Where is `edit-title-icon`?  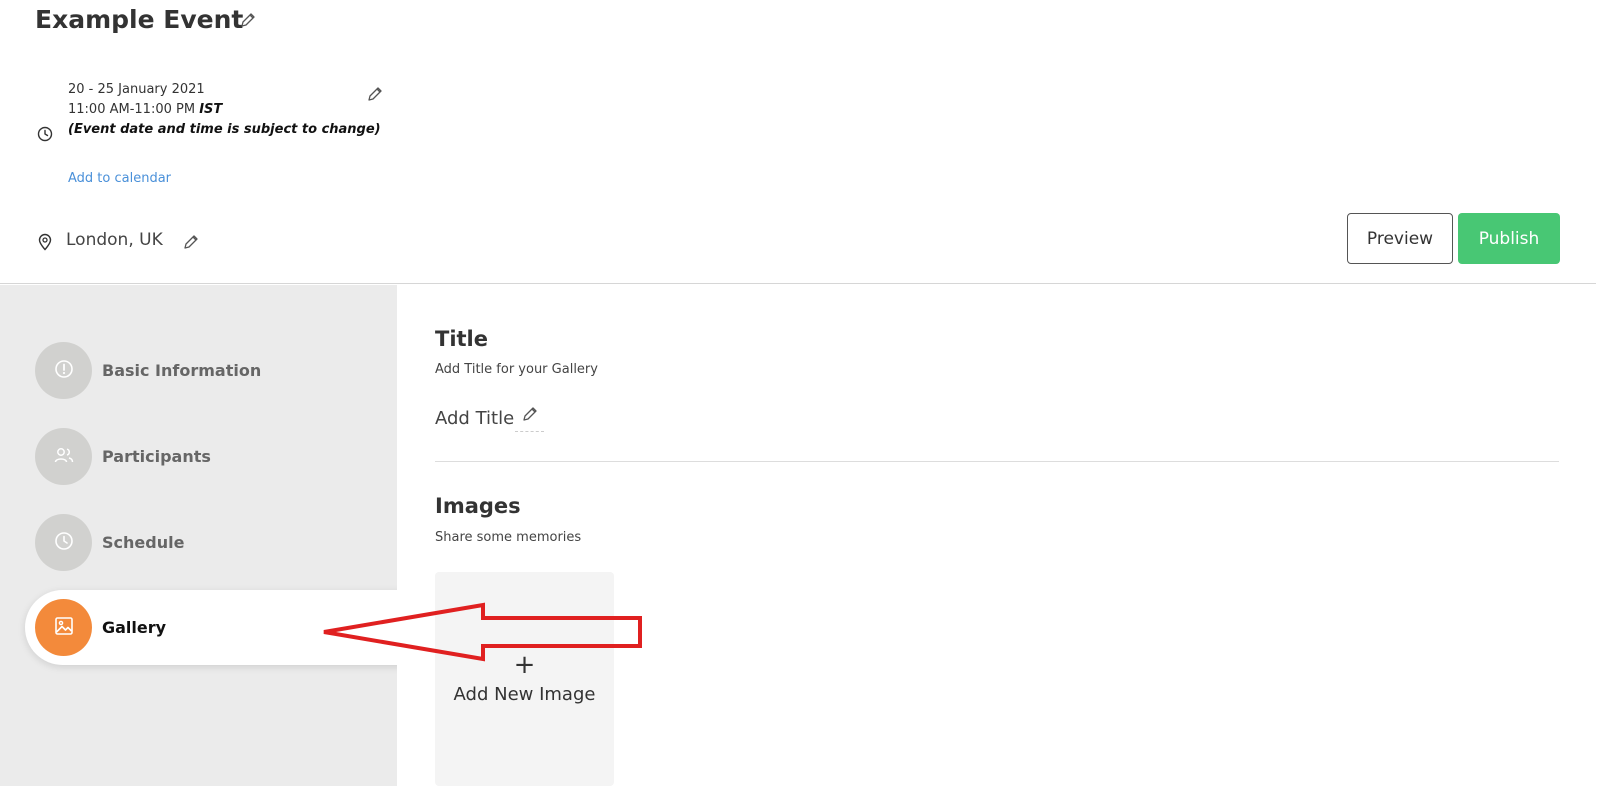
edit-title-icon is located at coordinates (248, 22).